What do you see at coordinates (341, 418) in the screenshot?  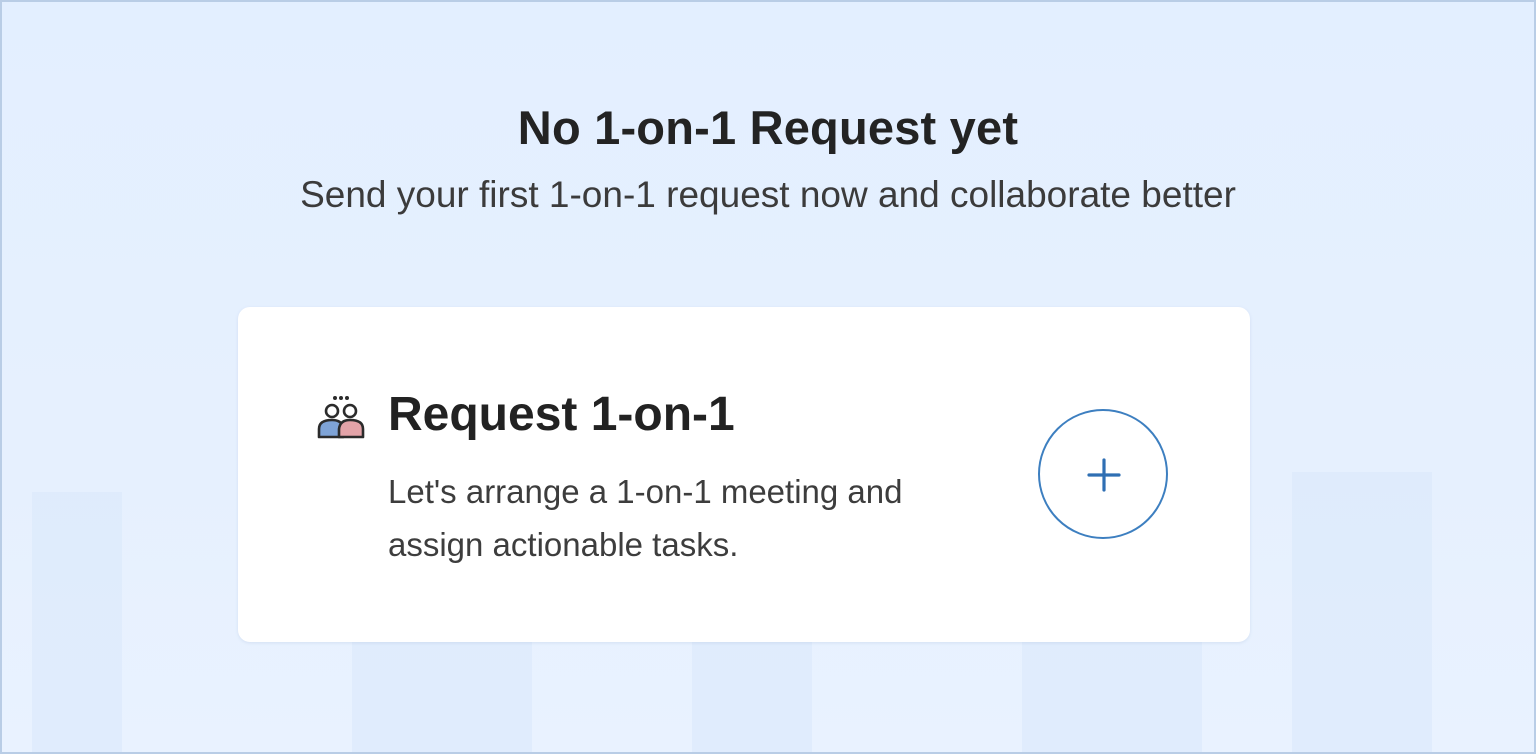 I see `people-meeting-icon` at bounding box center [341, 418].